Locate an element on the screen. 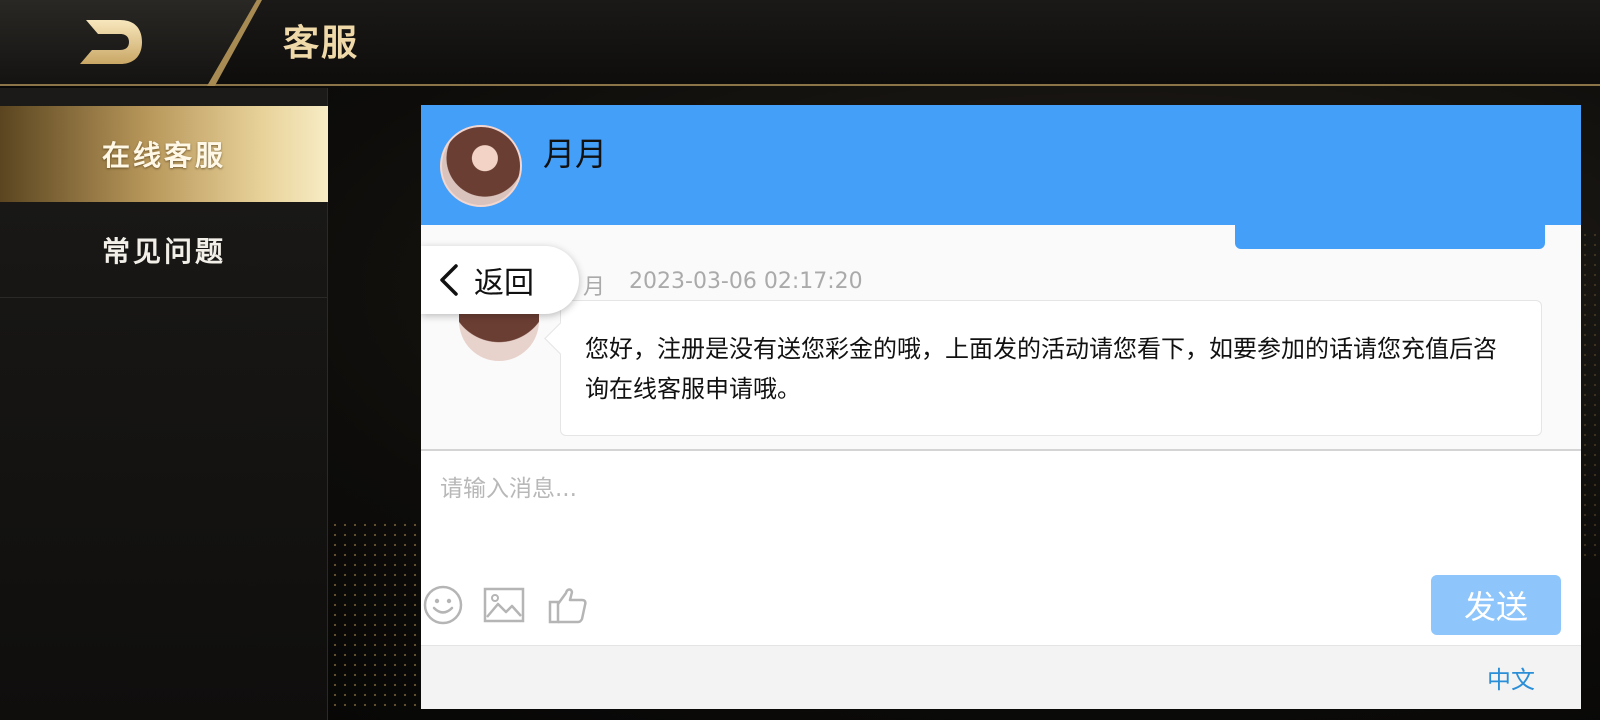  emoji-icon is located at coordinates (443, 605).